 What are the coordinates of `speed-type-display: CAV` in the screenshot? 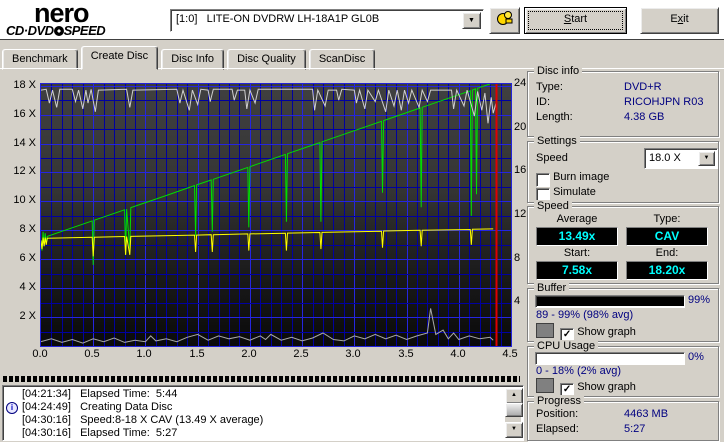 It's located at (667, 236).